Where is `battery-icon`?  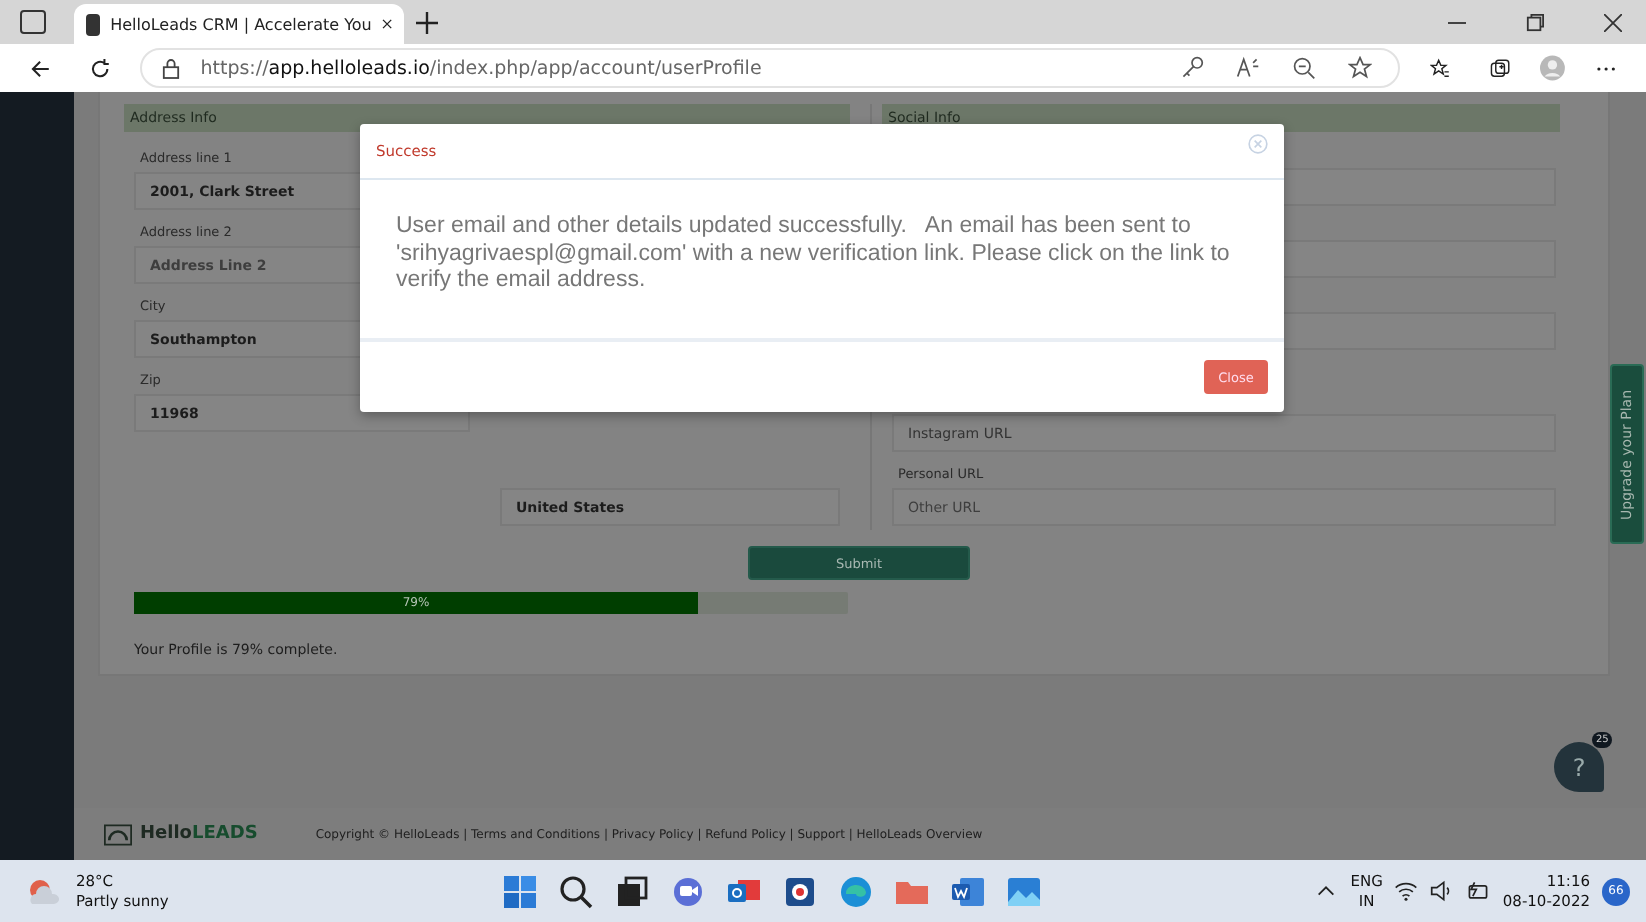 battery-icon is located at coordinates (1478, 891).